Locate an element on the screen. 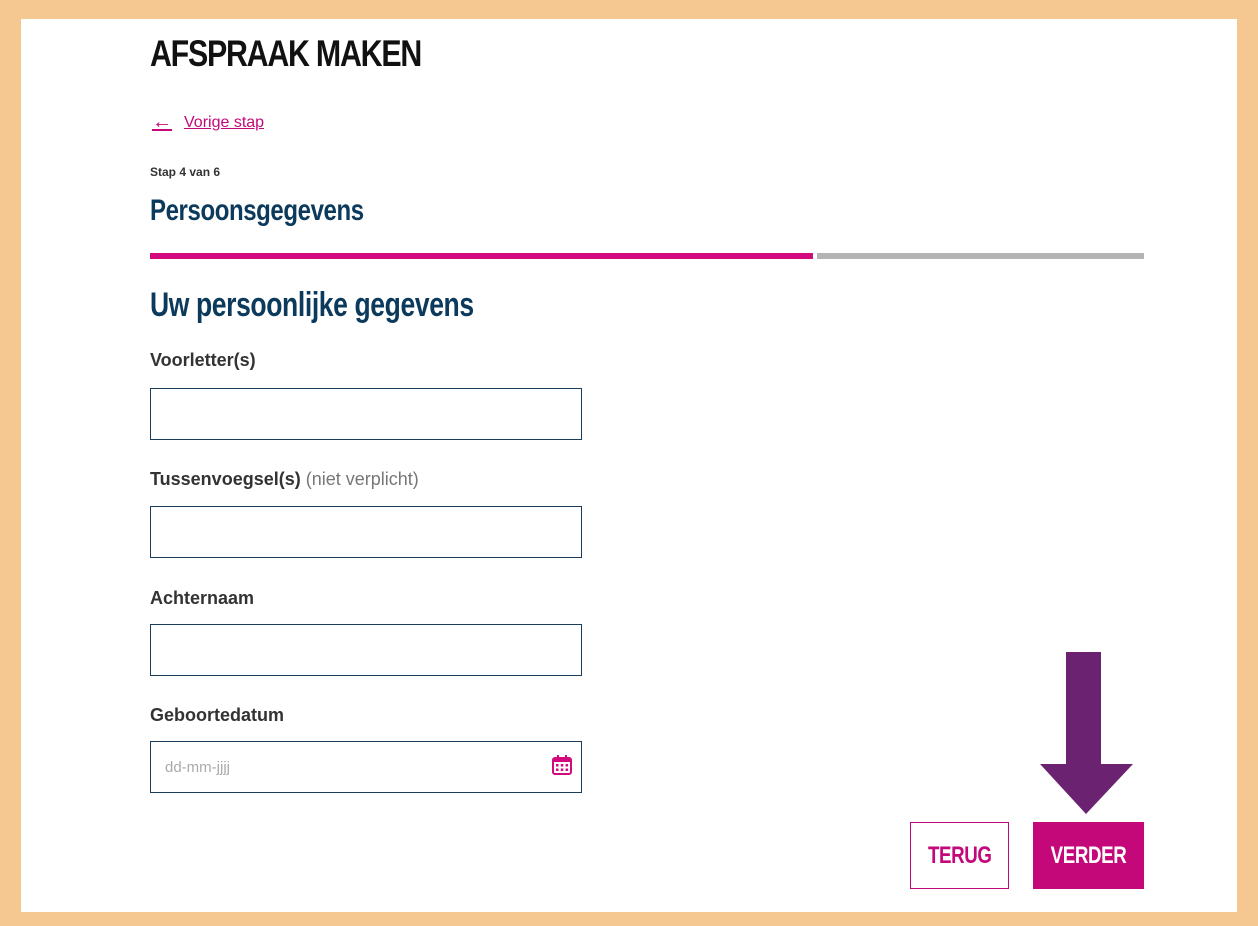 The height and width of the screenshot is (926, 1258). last-name-label-text: Achternaam is located at coordinates (202, 598).